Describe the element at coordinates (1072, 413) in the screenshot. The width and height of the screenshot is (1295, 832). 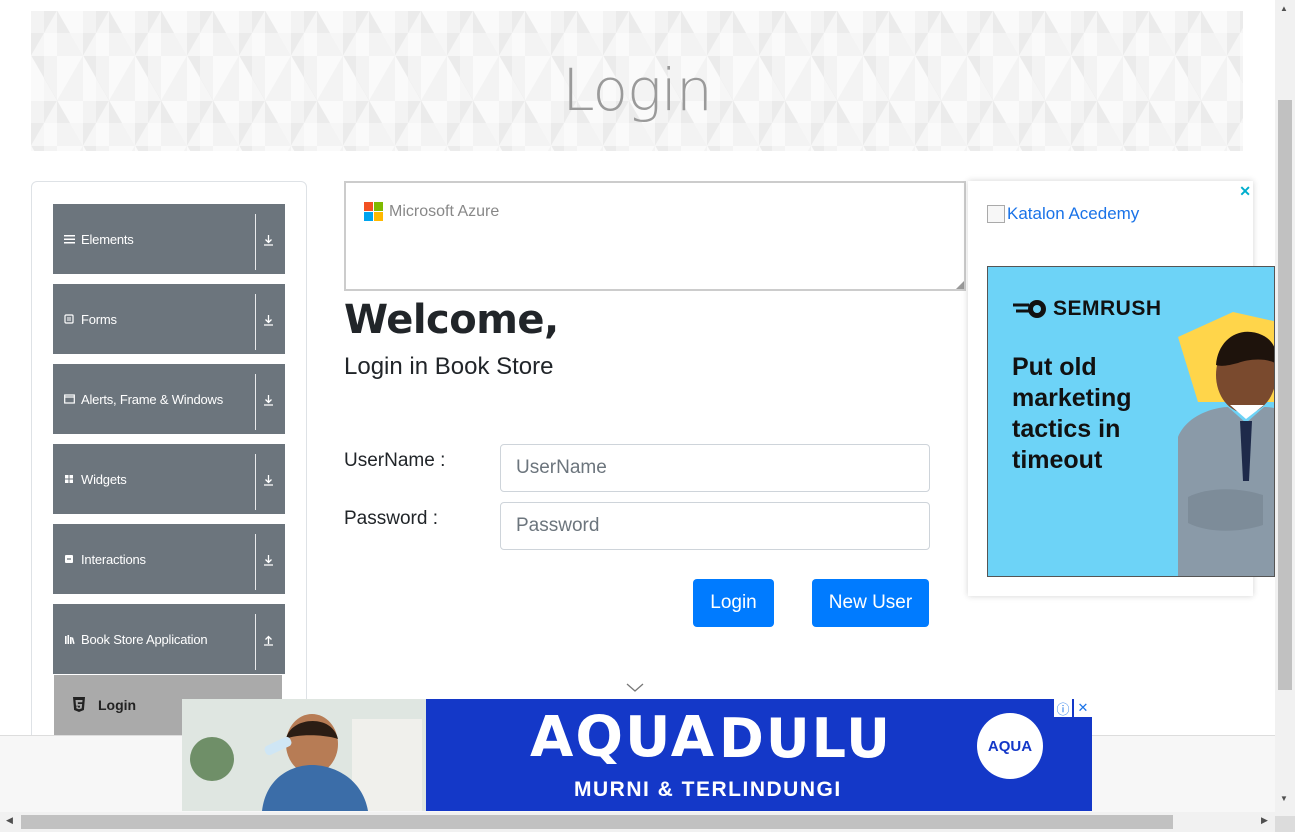
I see `semrush-tagline: Put old marketing tactics in timeout` at that location.